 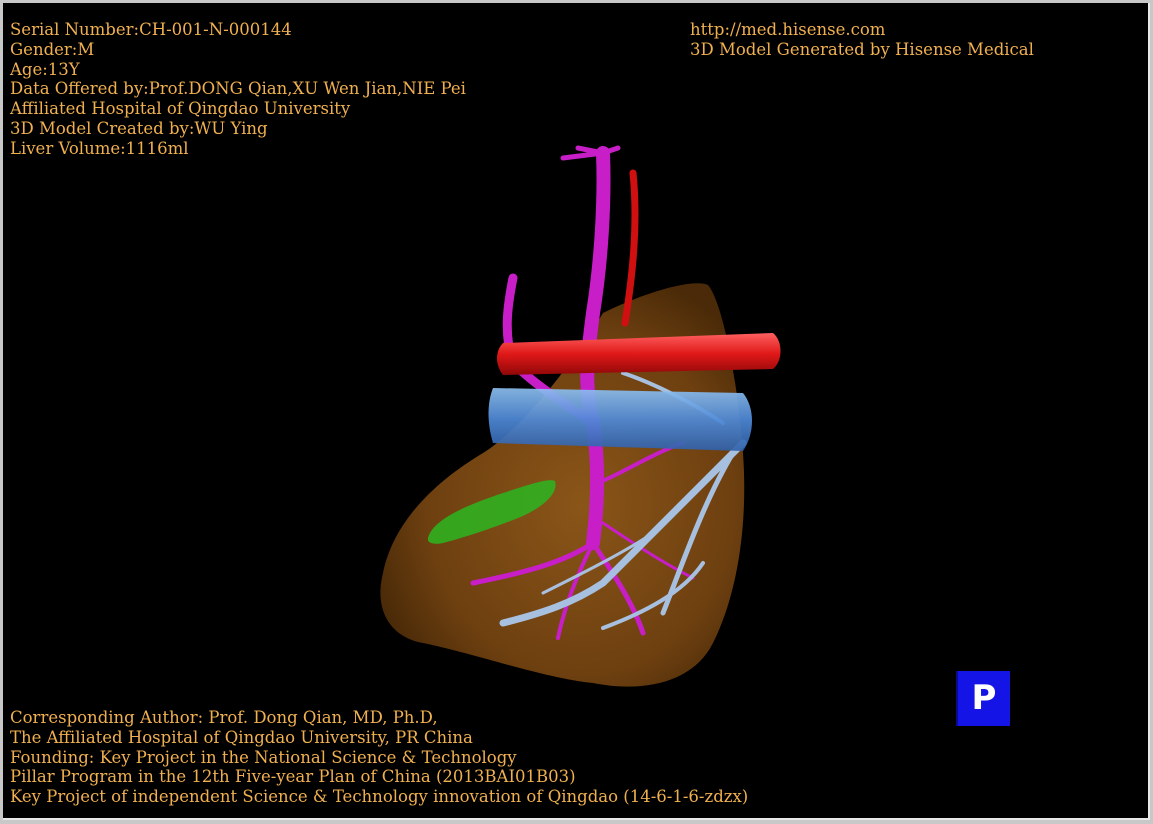 What do you see at coordinates (983, 698) in the screenshot?
I see `orientation-cube: P` at bounding box center [983, 698].